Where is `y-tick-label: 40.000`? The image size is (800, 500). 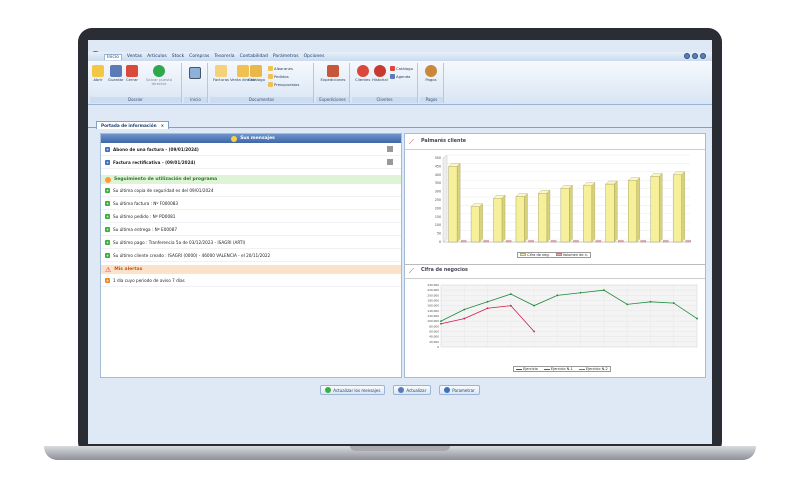
y-tick-label: 40.000 is located at coordinates (434, 337).